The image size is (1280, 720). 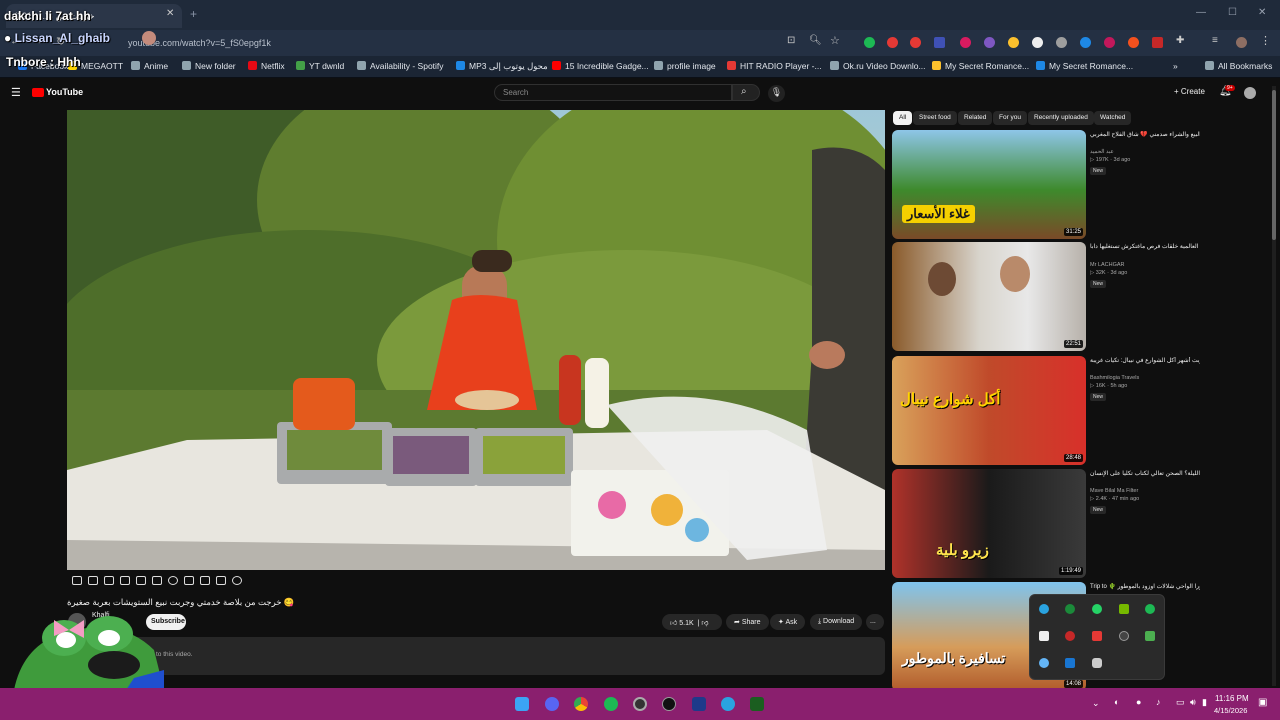 What do you see at coordinates (1230, 710) in the screenshot?
I see `clock-date: 4/15/2026` at bounding box center [1230, 710].